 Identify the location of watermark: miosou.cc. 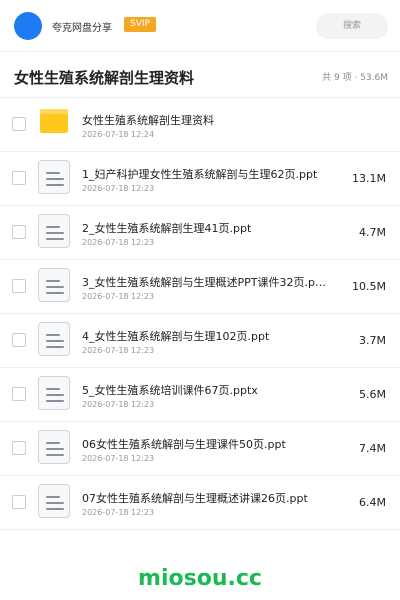
(200, 578).